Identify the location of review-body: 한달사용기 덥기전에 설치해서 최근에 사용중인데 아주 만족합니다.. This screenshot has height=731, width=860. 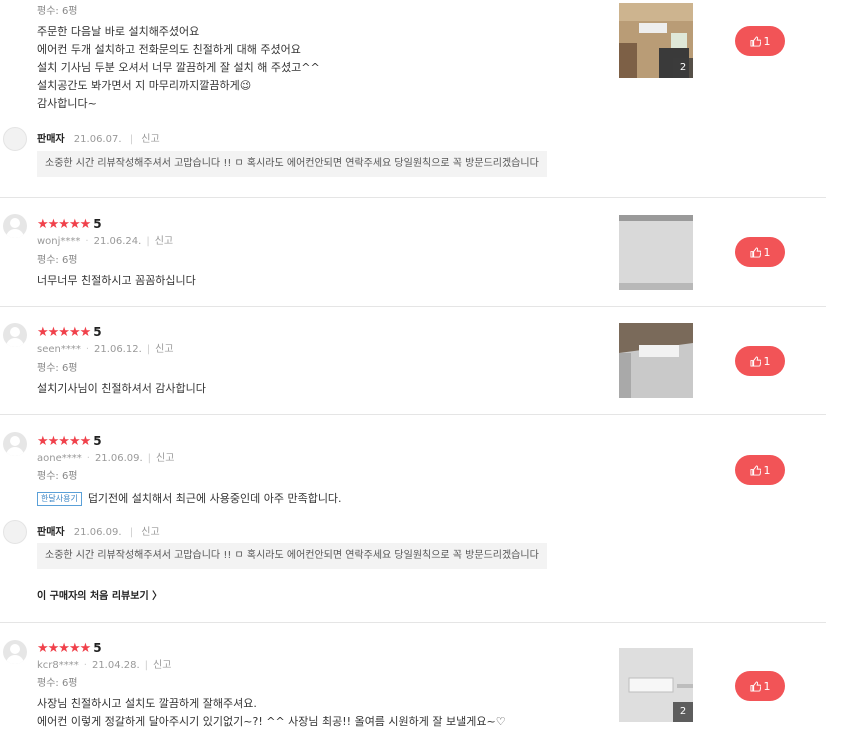
(189, 499).